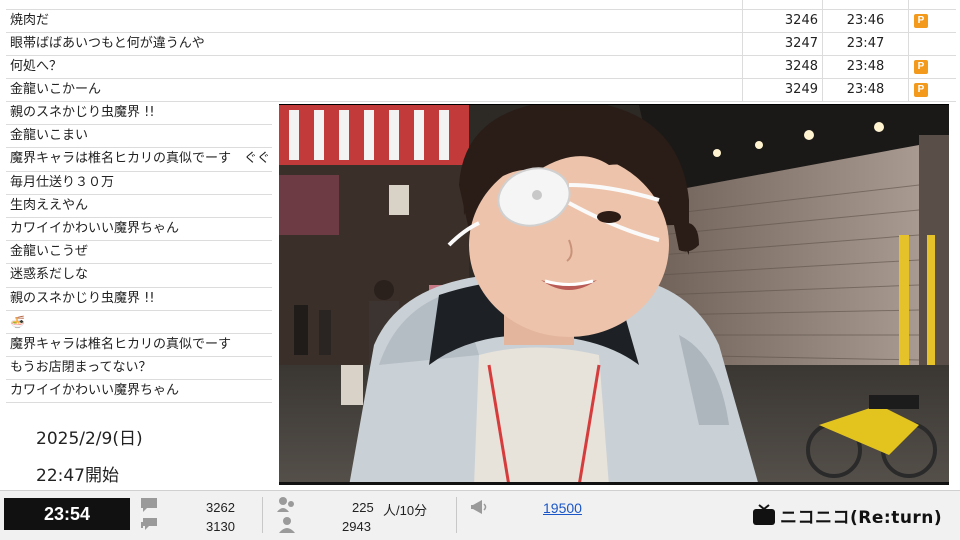  What do you see at coordinates (861, 518) in the screenshot?
I see `brand-name: ニコニコ(Re:turn)` at bounding box center [861, 518].